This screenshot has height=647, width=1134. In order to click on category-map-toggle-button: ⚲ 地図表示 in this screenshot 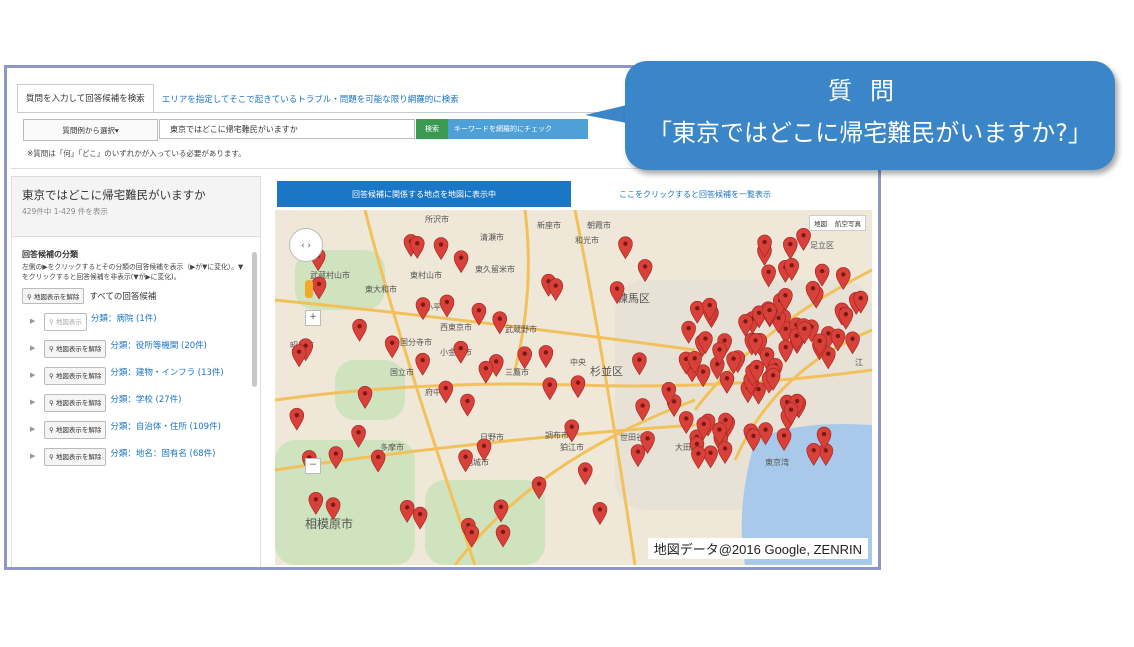, I will do `click(65, 322)`.